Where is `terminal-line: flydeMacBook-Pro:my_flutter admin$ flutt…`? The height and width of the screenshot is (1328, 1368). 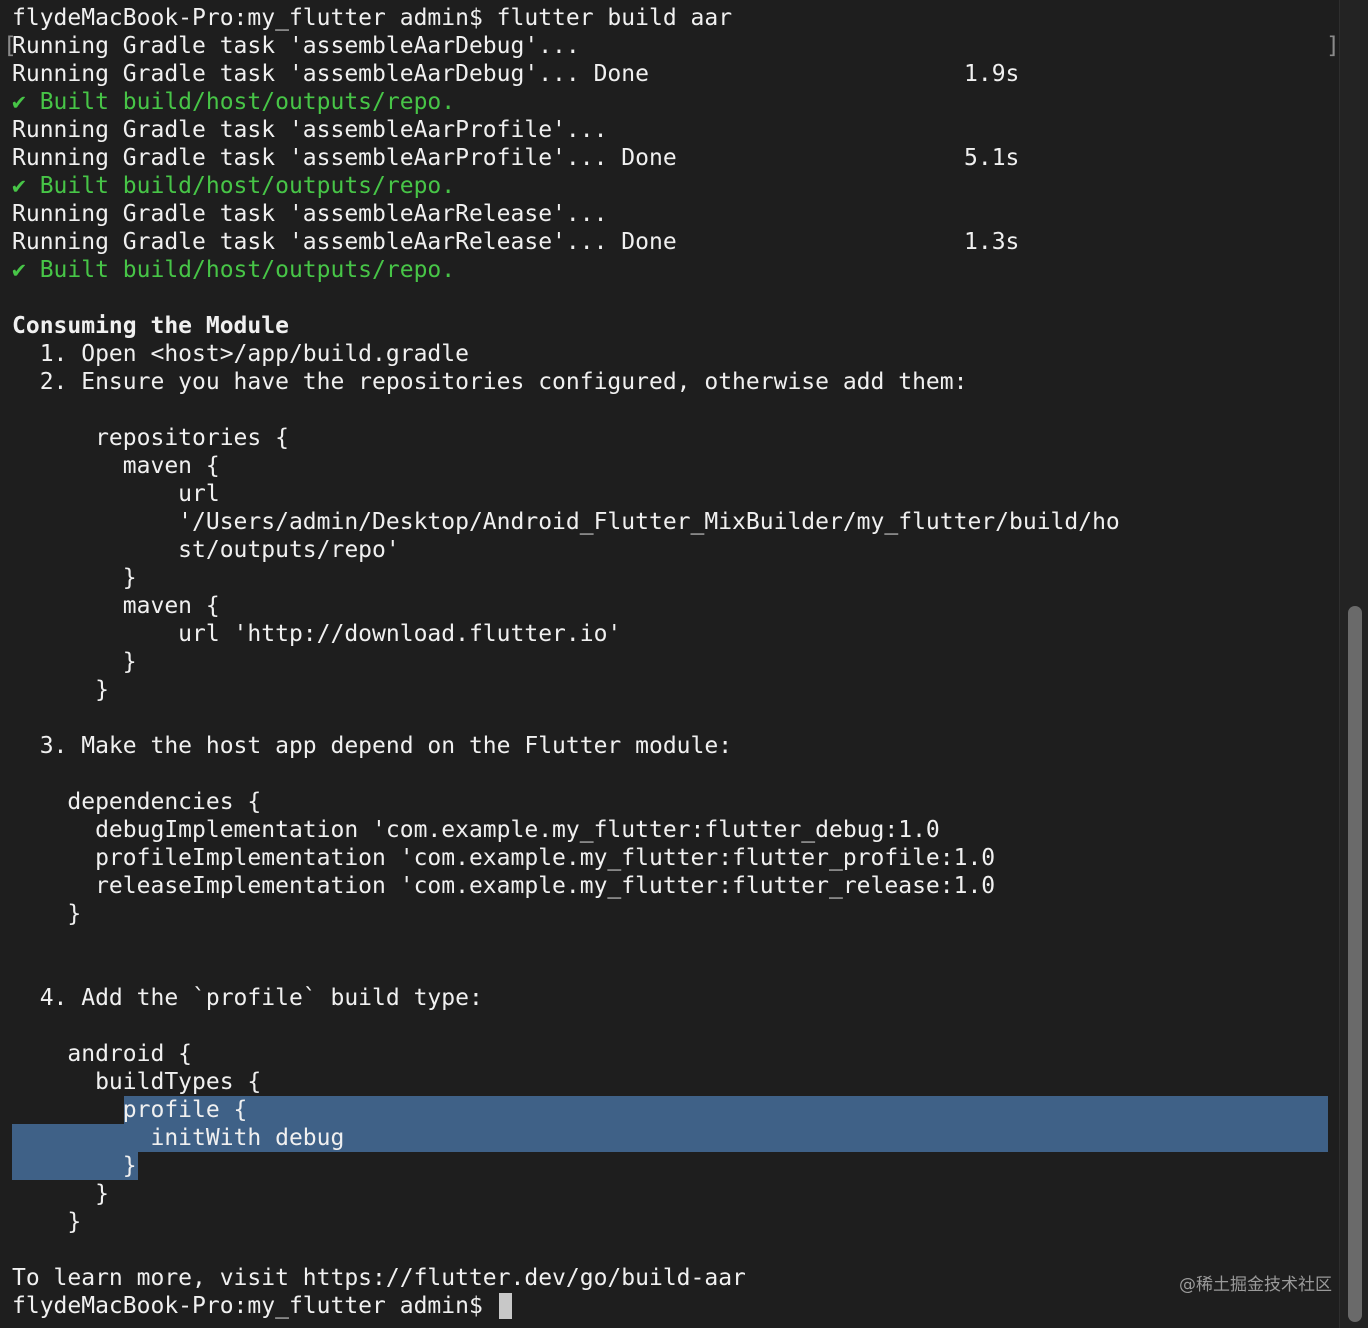
terminal-line: flydeMacBook-Pro:my_flutter admin$ flutt… is located at coordinates (672, 18).